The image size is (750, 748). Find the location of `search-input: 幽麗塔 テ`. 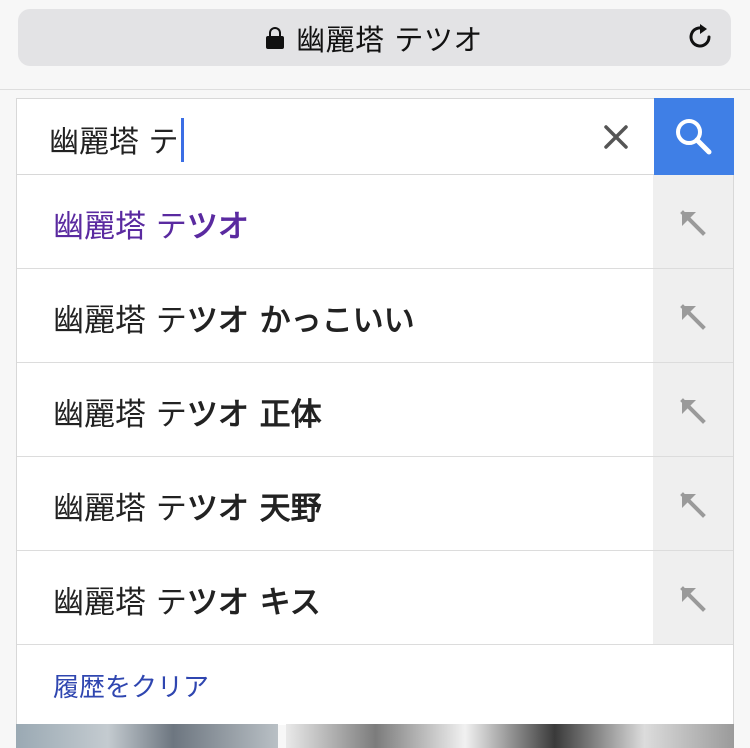

search-input: 幽麗塔 テ is located at coordinates (335, 136).